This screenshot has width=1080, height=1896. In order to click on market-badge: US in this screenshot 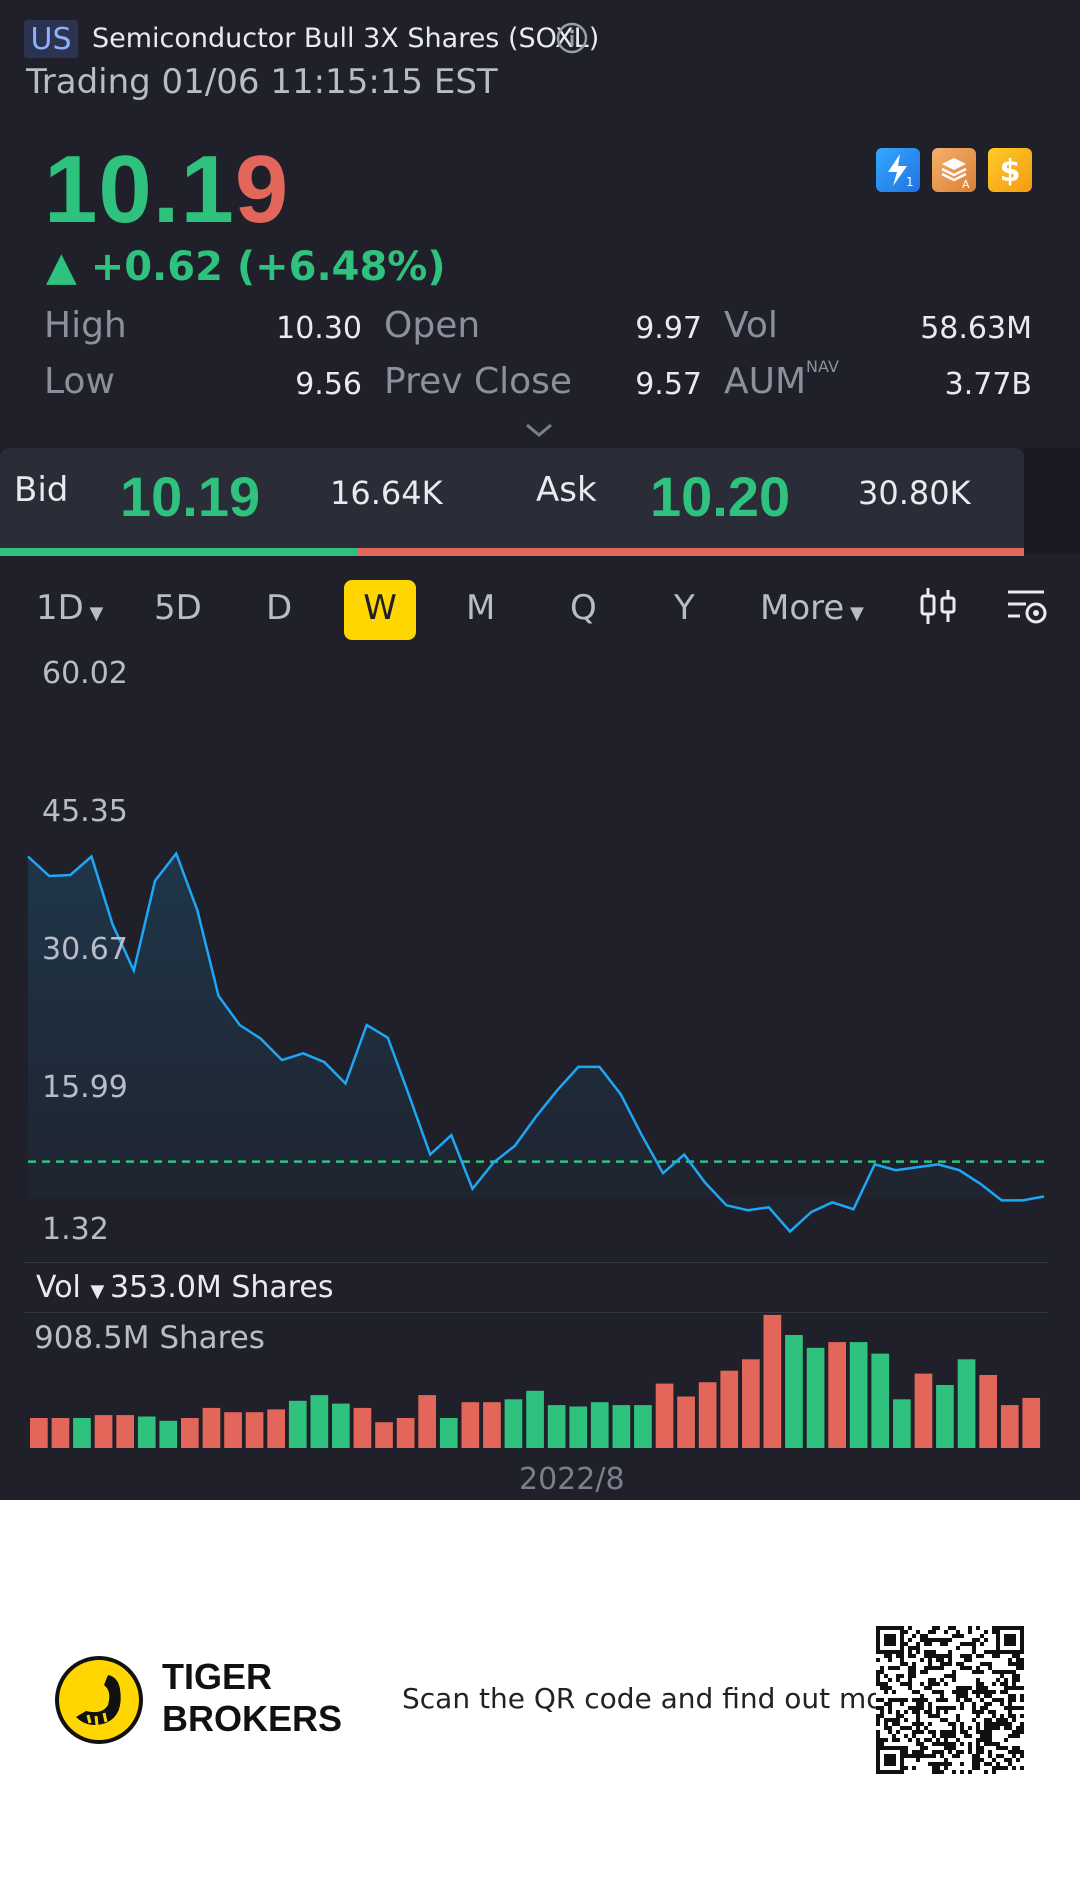, I will do `click(51, 39)`.